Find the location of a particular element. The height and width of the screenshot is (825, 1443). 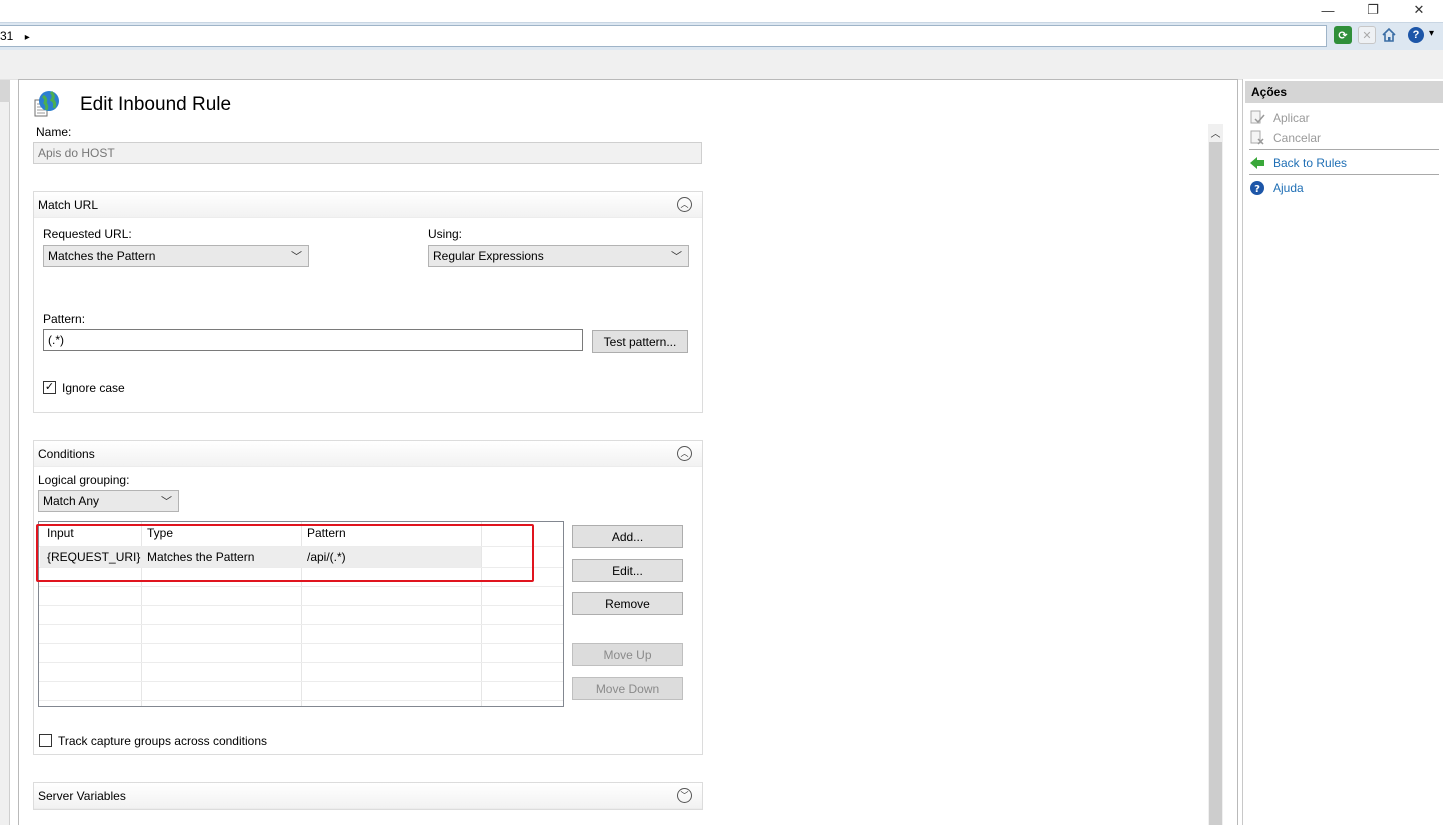

stop-icon: ✕ is located at coordinates (1367, 35).